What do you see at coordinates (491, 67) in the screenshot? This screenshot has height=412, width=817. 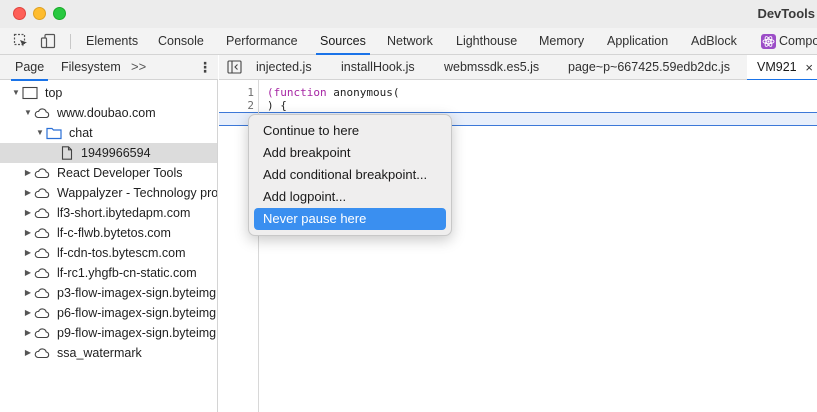 I see `editor-tab-webmssdk: webmssdk.es5.js` at bounding box center [491, 67].